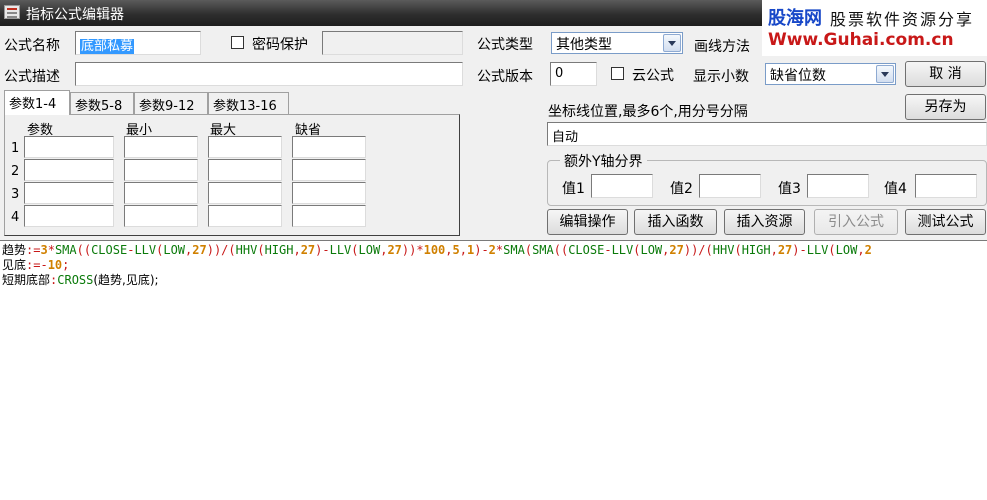 This screenshot has width=987, height=500. What do you see at coordinates (15, 194) in the screenshot?
I see `param-row-number: 3` at bounding box center [15, 194].